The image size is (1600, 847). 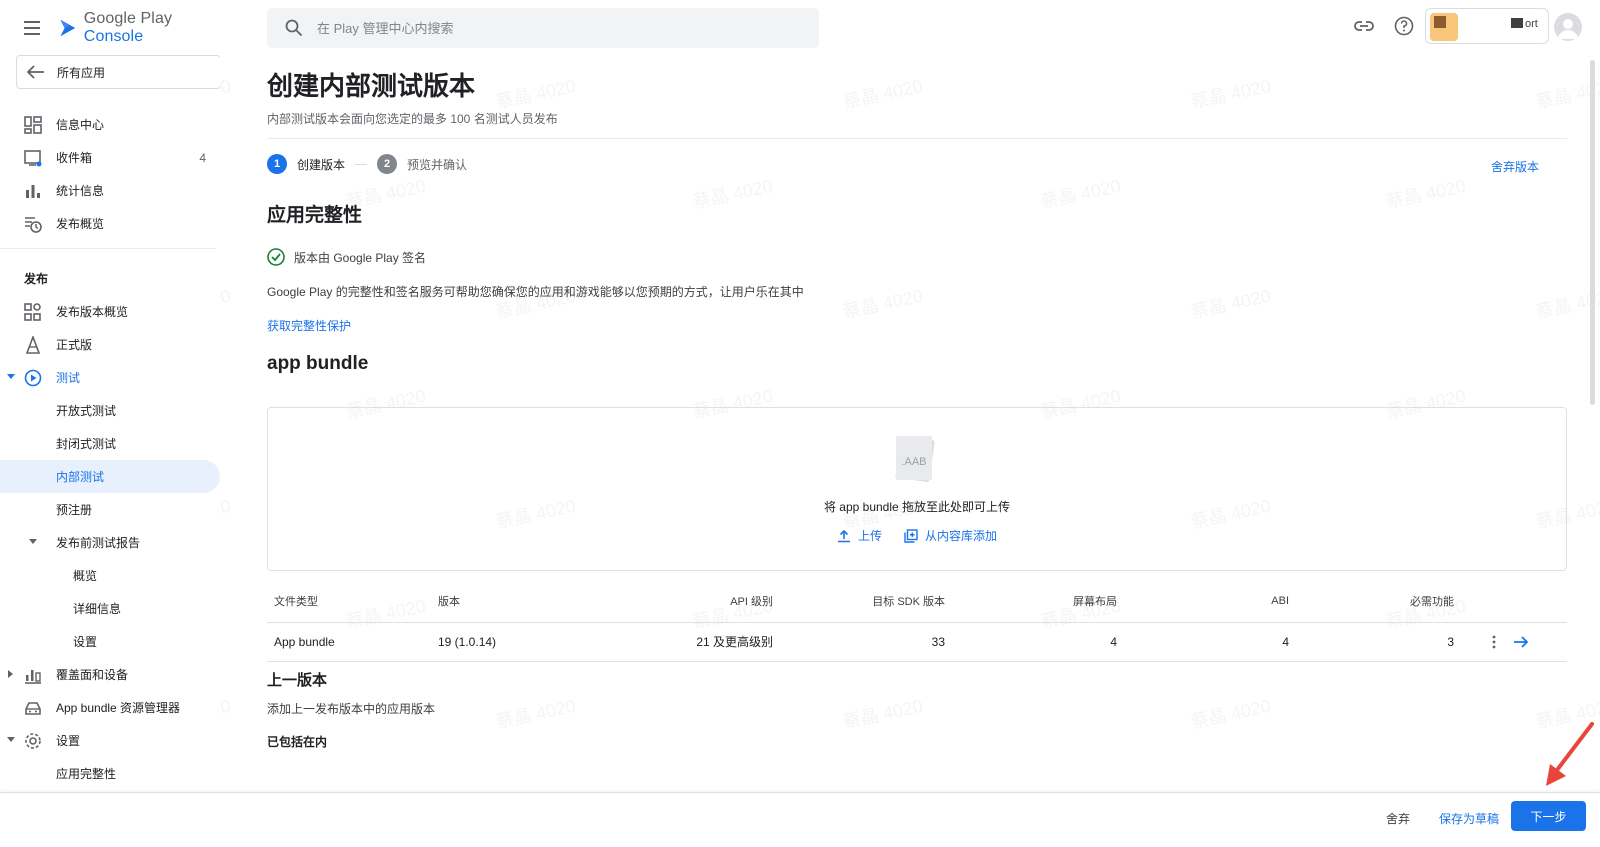 I want to click on link-icon, so click(x=1364, y=26).